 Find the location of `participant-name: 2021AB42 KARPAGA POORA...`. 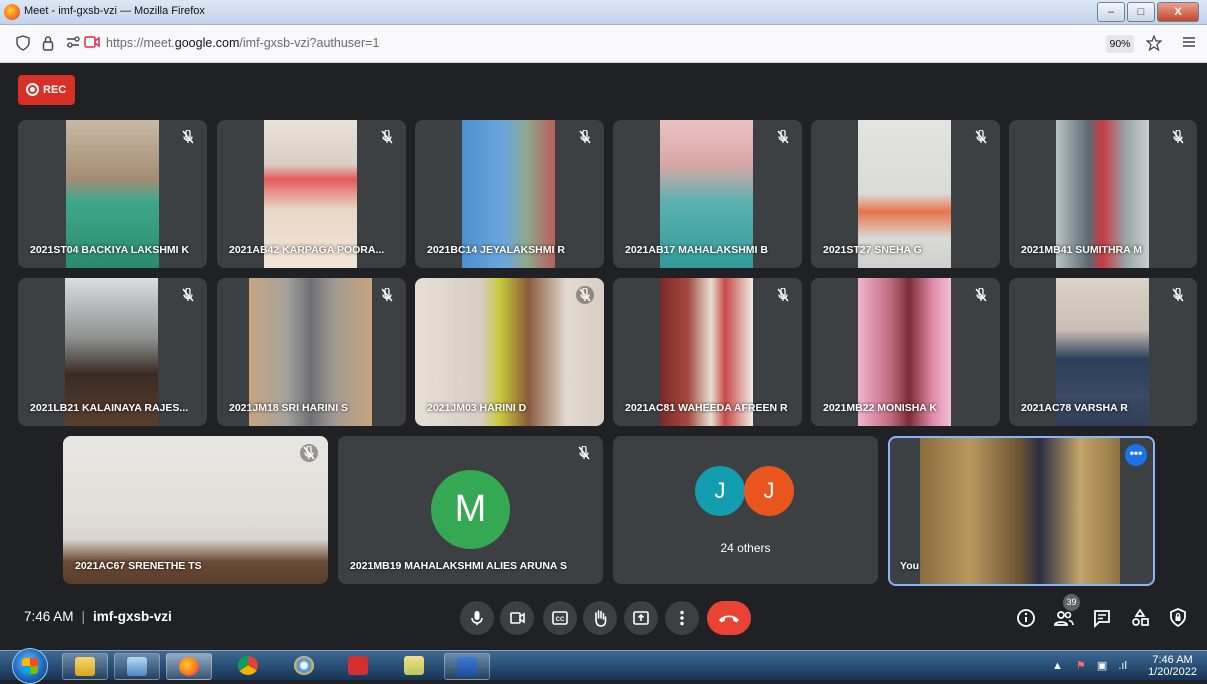

participant-name: 2021AB42 KARPAGA POORA... is located at coordinates (307, 250).